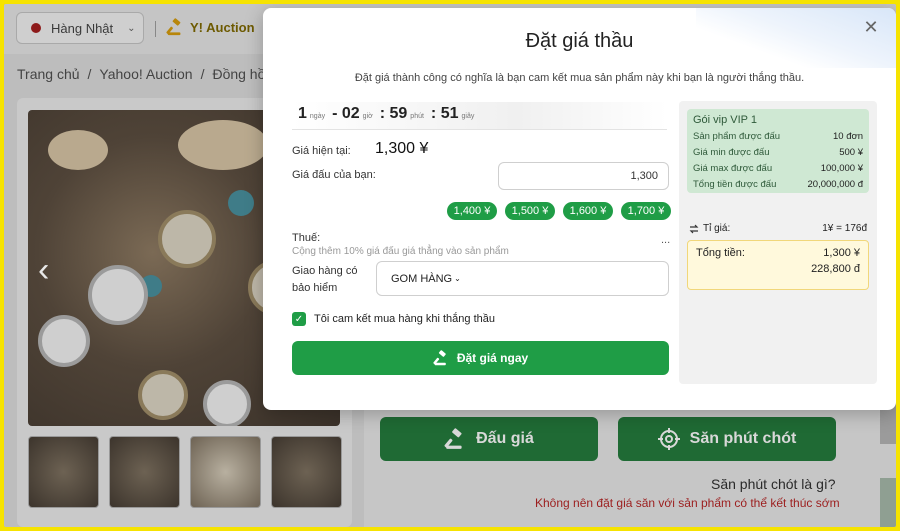 This screenshot has width=900, height=531. Describe the element at coordinates (299, 319) in the screenshot. I see `agree-checkbox: ✓` at that location.